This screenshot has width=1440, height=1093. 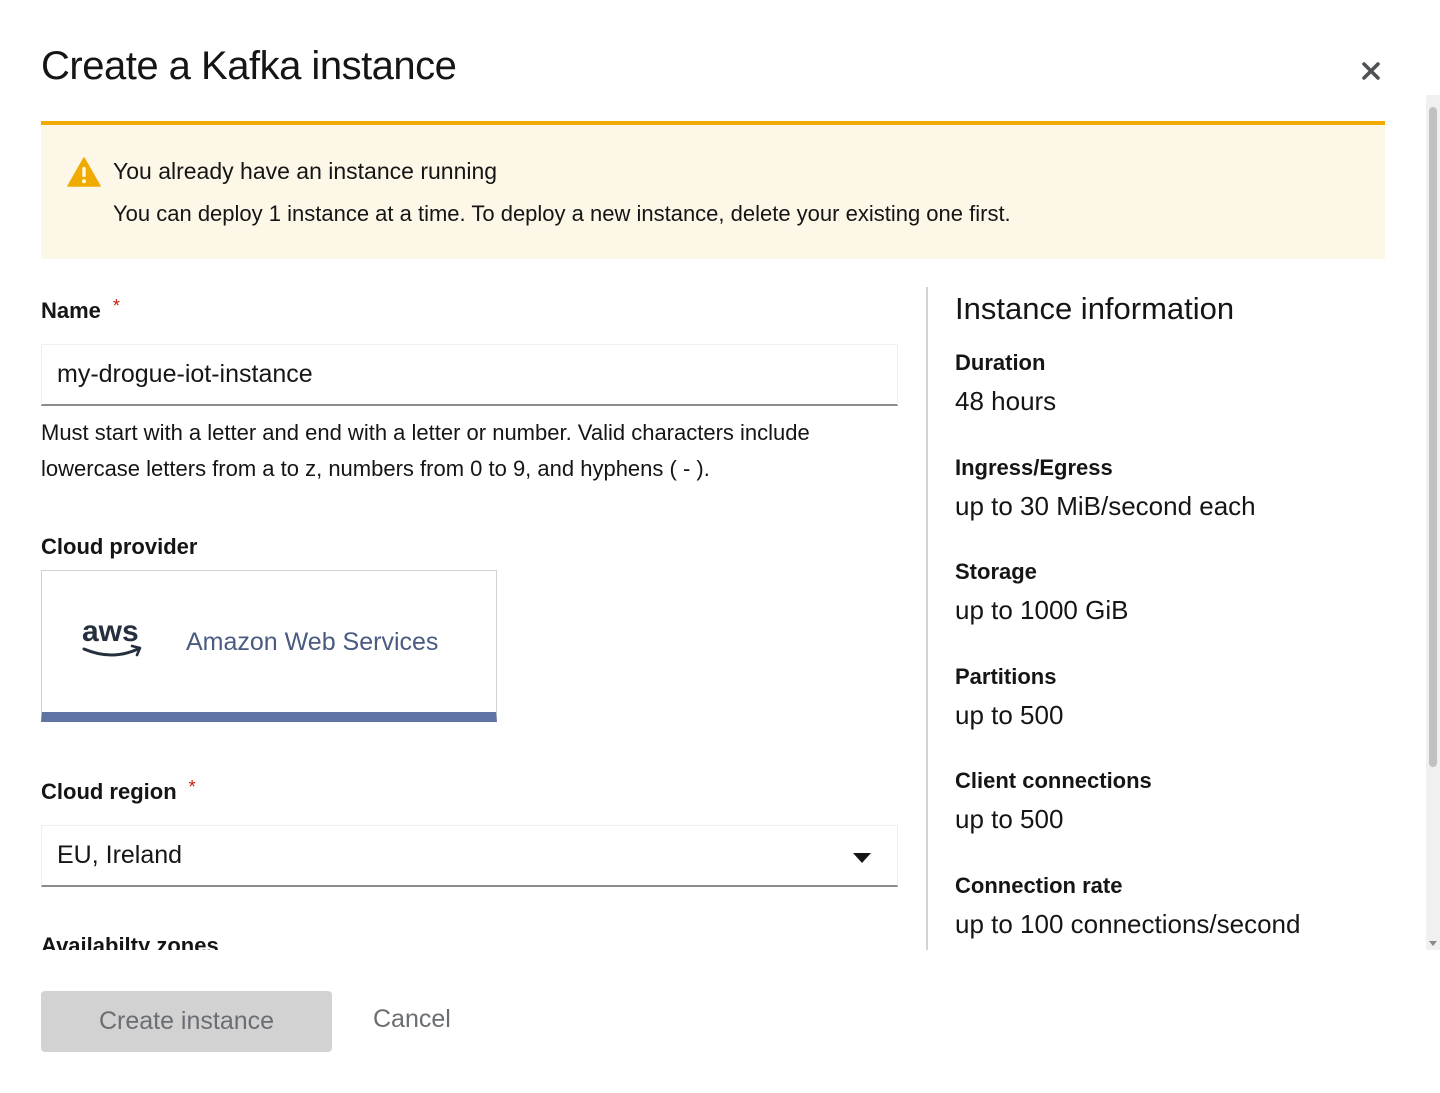 What do you see at coordinates (1105, 506) in the screenshot?
I see `info-value-ingress-egress: up to 30 MiB/second each` at bounding box center [1105, 506].